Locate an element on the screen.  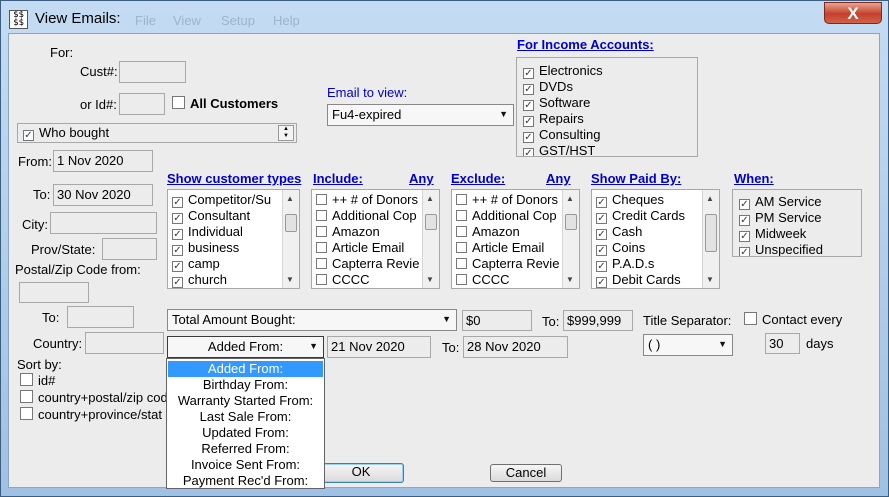
list-item: ✓ church is located at coordinates (199, 280).